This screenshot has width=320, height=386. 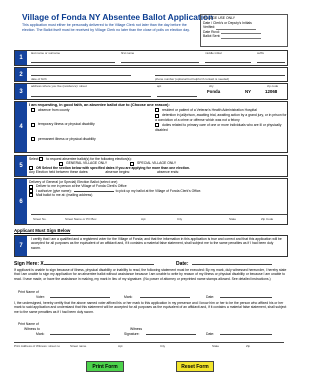 What do you see at coordinates (244, 36) in the screenshot?
I see `office-sent-line: Ballot Sent:` at bounding box center [244, 36].